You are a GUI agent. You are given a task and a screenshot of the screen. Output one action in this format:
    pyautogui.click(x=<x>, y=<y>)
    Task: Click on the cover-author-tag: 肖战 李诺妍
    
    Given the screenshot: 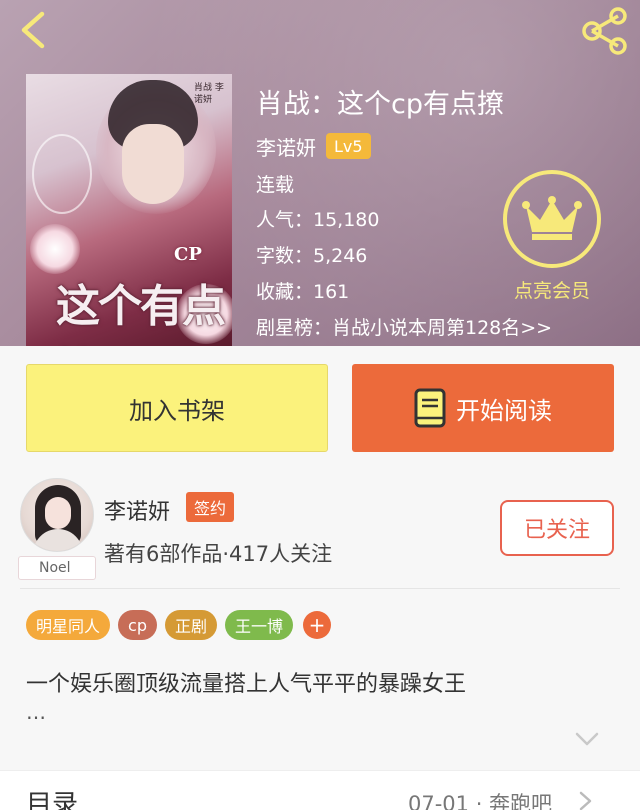 What is the action you would take?
    pyautogui.click(x=209, y=94)
    